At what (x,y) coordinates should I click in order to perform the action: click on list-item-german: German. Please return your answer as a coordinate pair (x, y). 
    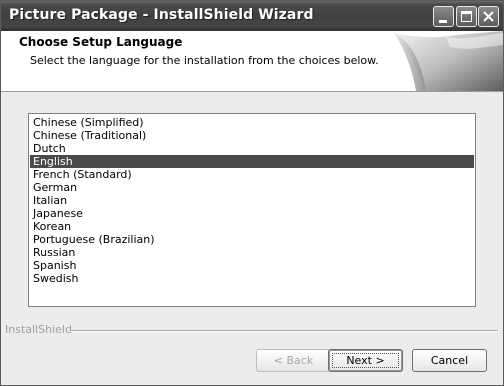
    Looking at the image, I should click on (252, 187).